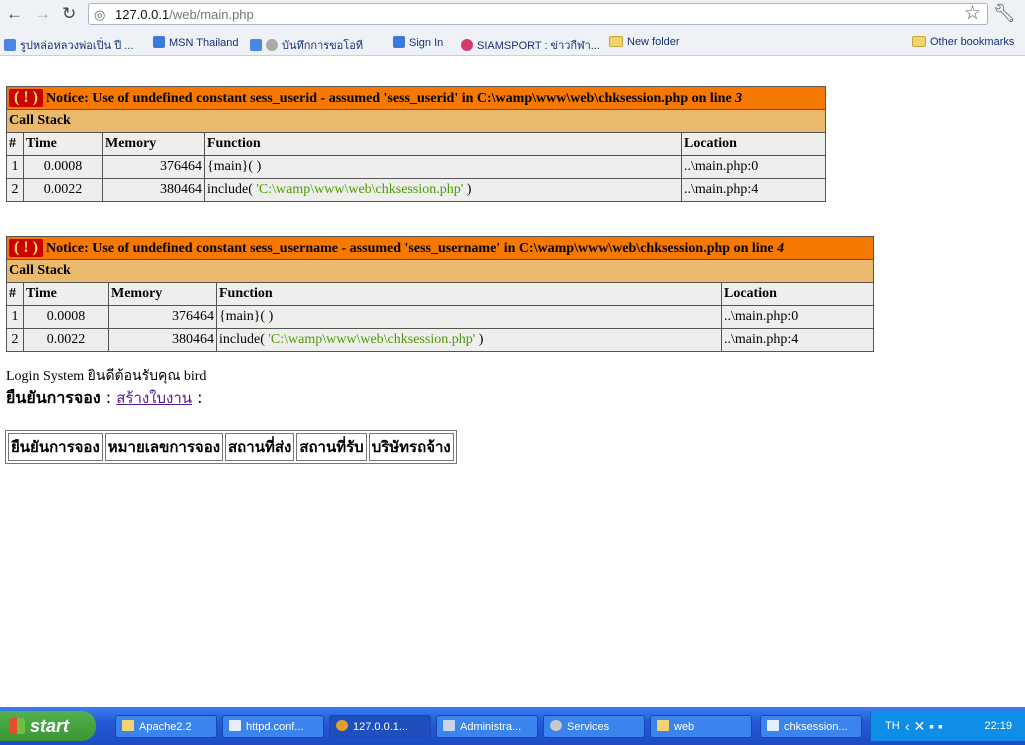 Image resolution: width=1025 pixels, height=745 pixels. What do you see at coordinates (467, 45) in the screenshot?
I see `siamsport-favicon-icon` at bounding box center [467, 45].